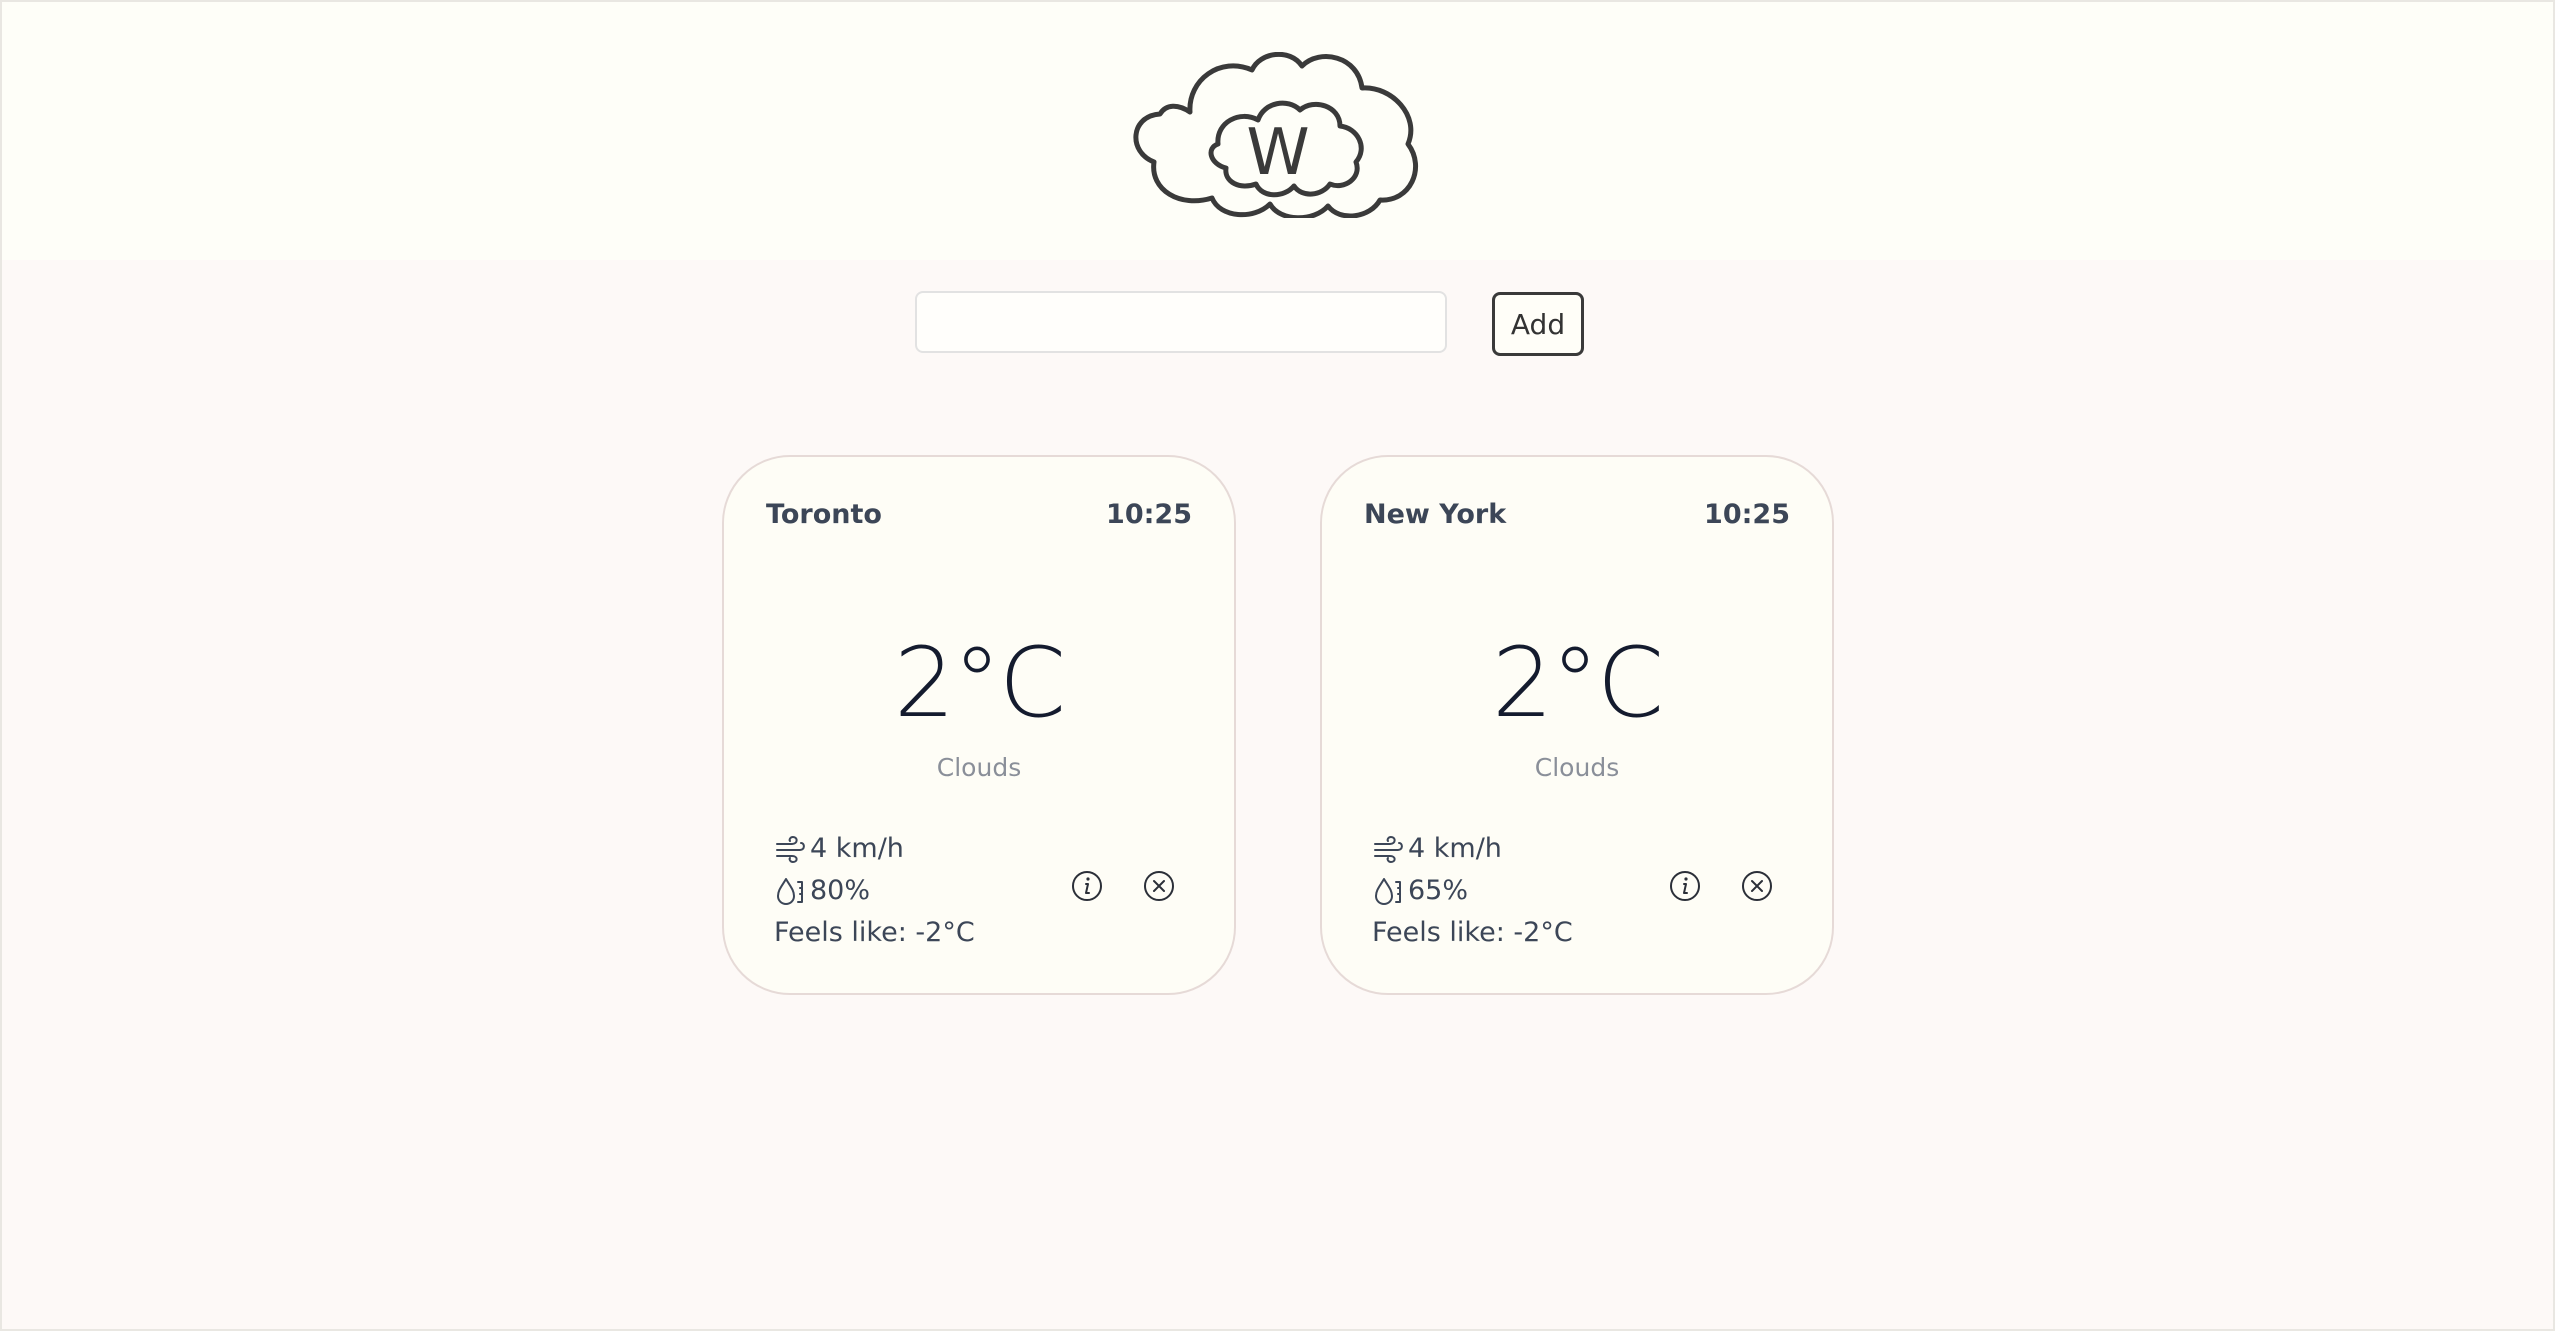 The width and height of the screenshot is (2555, 1331). What do you see at coordinates (1277, 153) in the screenshot?
I see `logo-letter: W` at bounding box center [1277, 153].